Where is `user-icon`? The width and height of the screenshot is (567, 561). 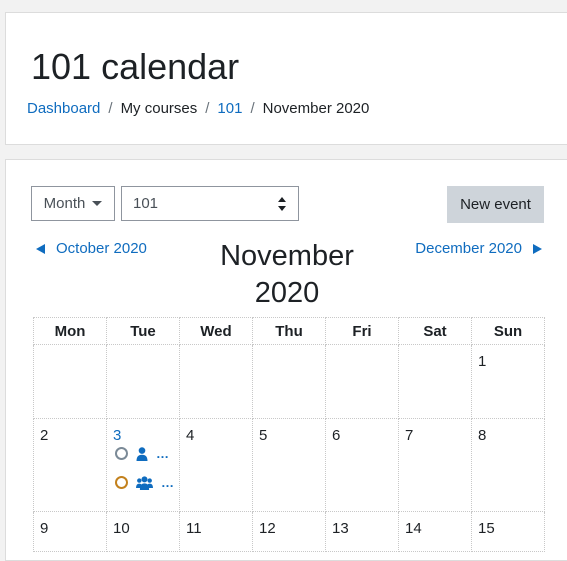
user-icon is located at coordinates (142, 453).